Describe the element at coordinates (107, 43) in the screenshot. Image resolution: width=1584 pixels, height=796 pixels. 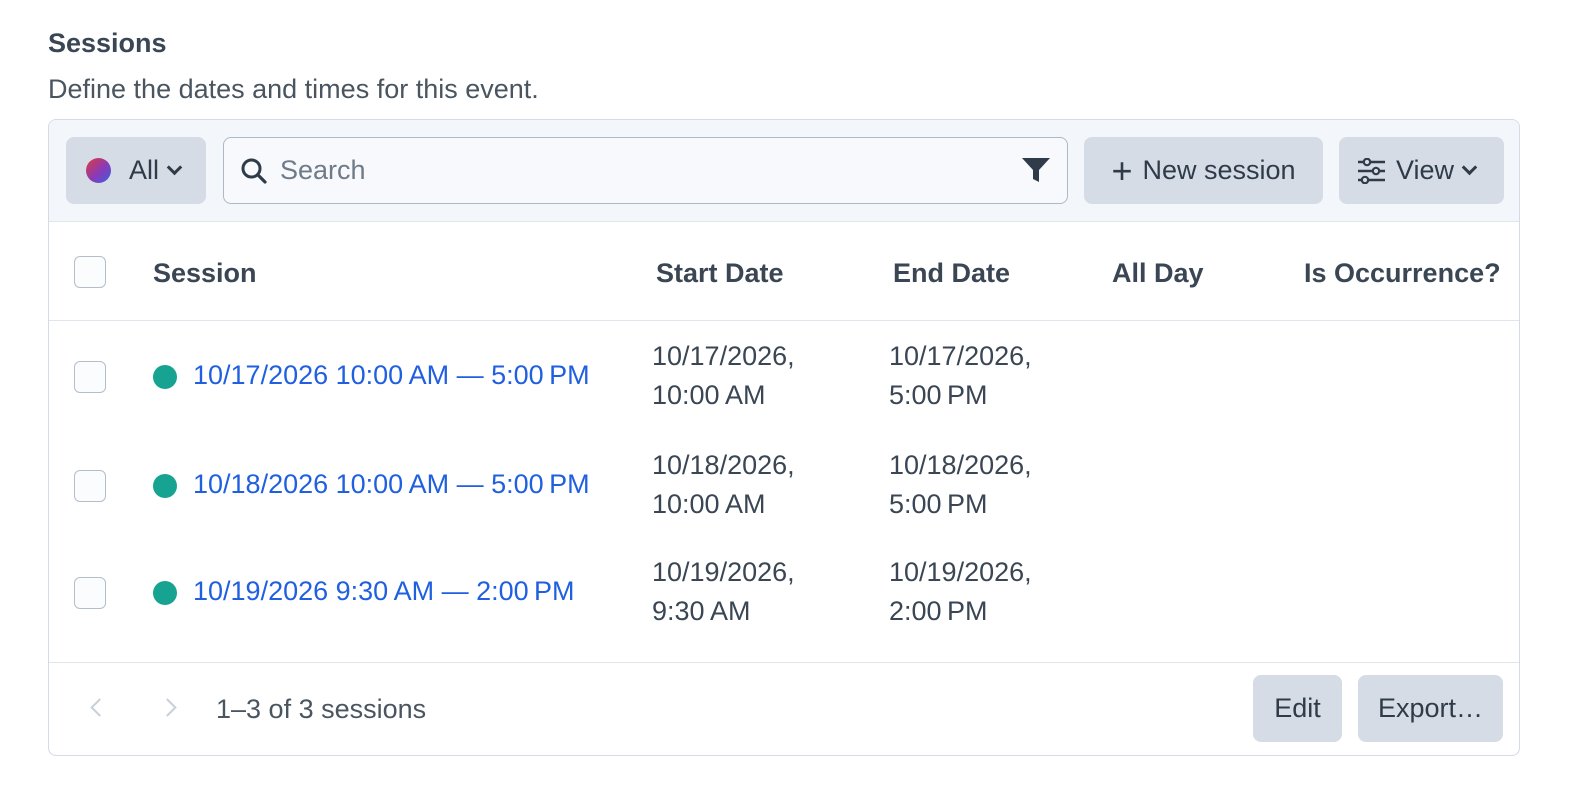
I see `section-title: Sessions` at that location.